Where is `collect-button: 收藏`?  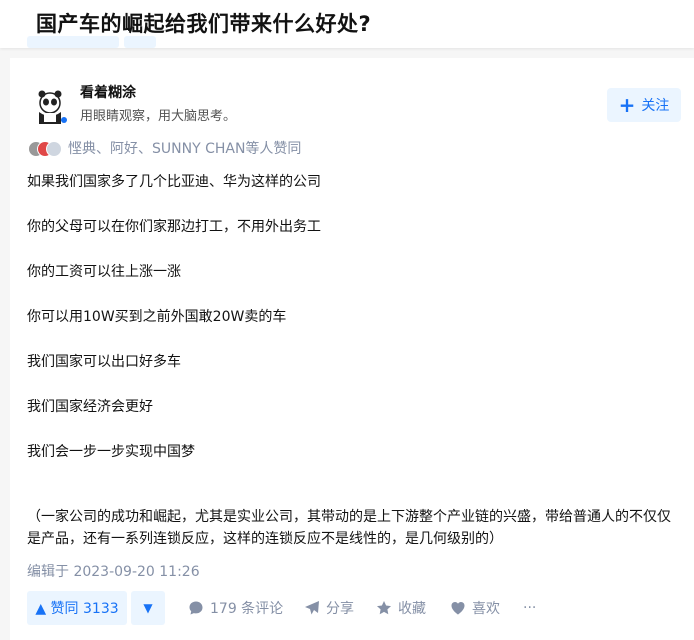 collect-button: 收藏 is located at coordinates (401, 608).